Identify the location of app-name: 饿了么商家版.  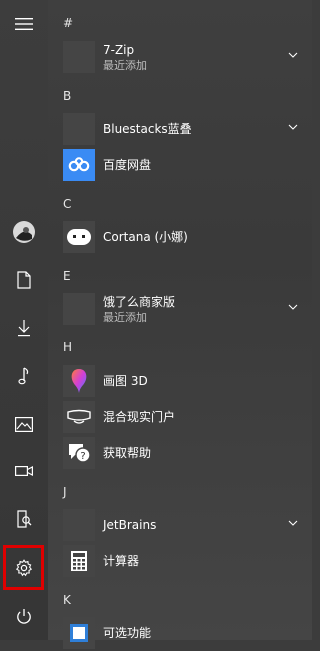
(139, 302).